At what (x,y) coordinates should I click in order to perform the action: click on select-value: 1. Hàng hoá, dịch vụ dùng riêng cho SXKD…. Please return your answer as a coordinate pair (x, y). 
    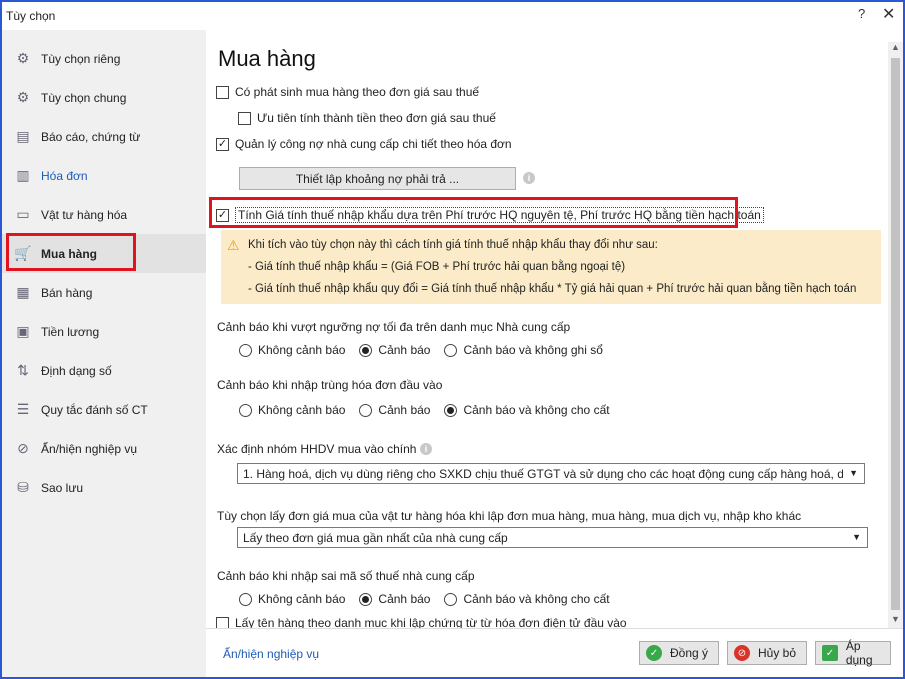
    Looking at the image, I should click on (543, 473).